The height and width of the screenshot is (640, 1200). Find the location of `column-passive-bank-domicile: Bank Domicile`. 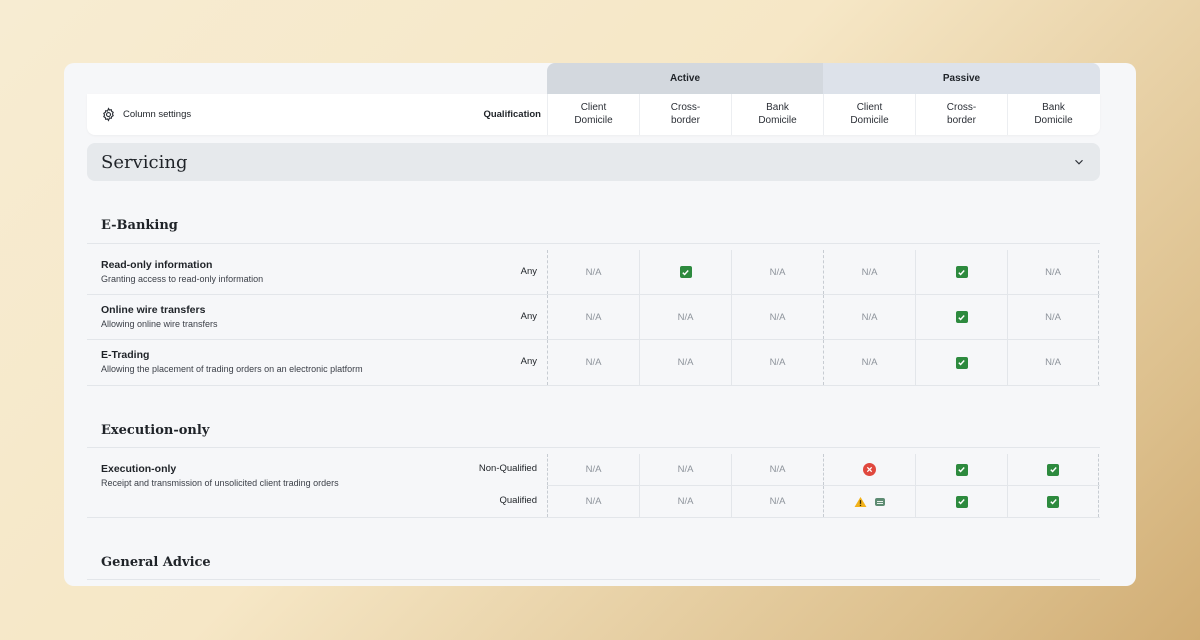

column-passive-bank-domicile: Bank Domicile is located at coordinates (1053, 114).